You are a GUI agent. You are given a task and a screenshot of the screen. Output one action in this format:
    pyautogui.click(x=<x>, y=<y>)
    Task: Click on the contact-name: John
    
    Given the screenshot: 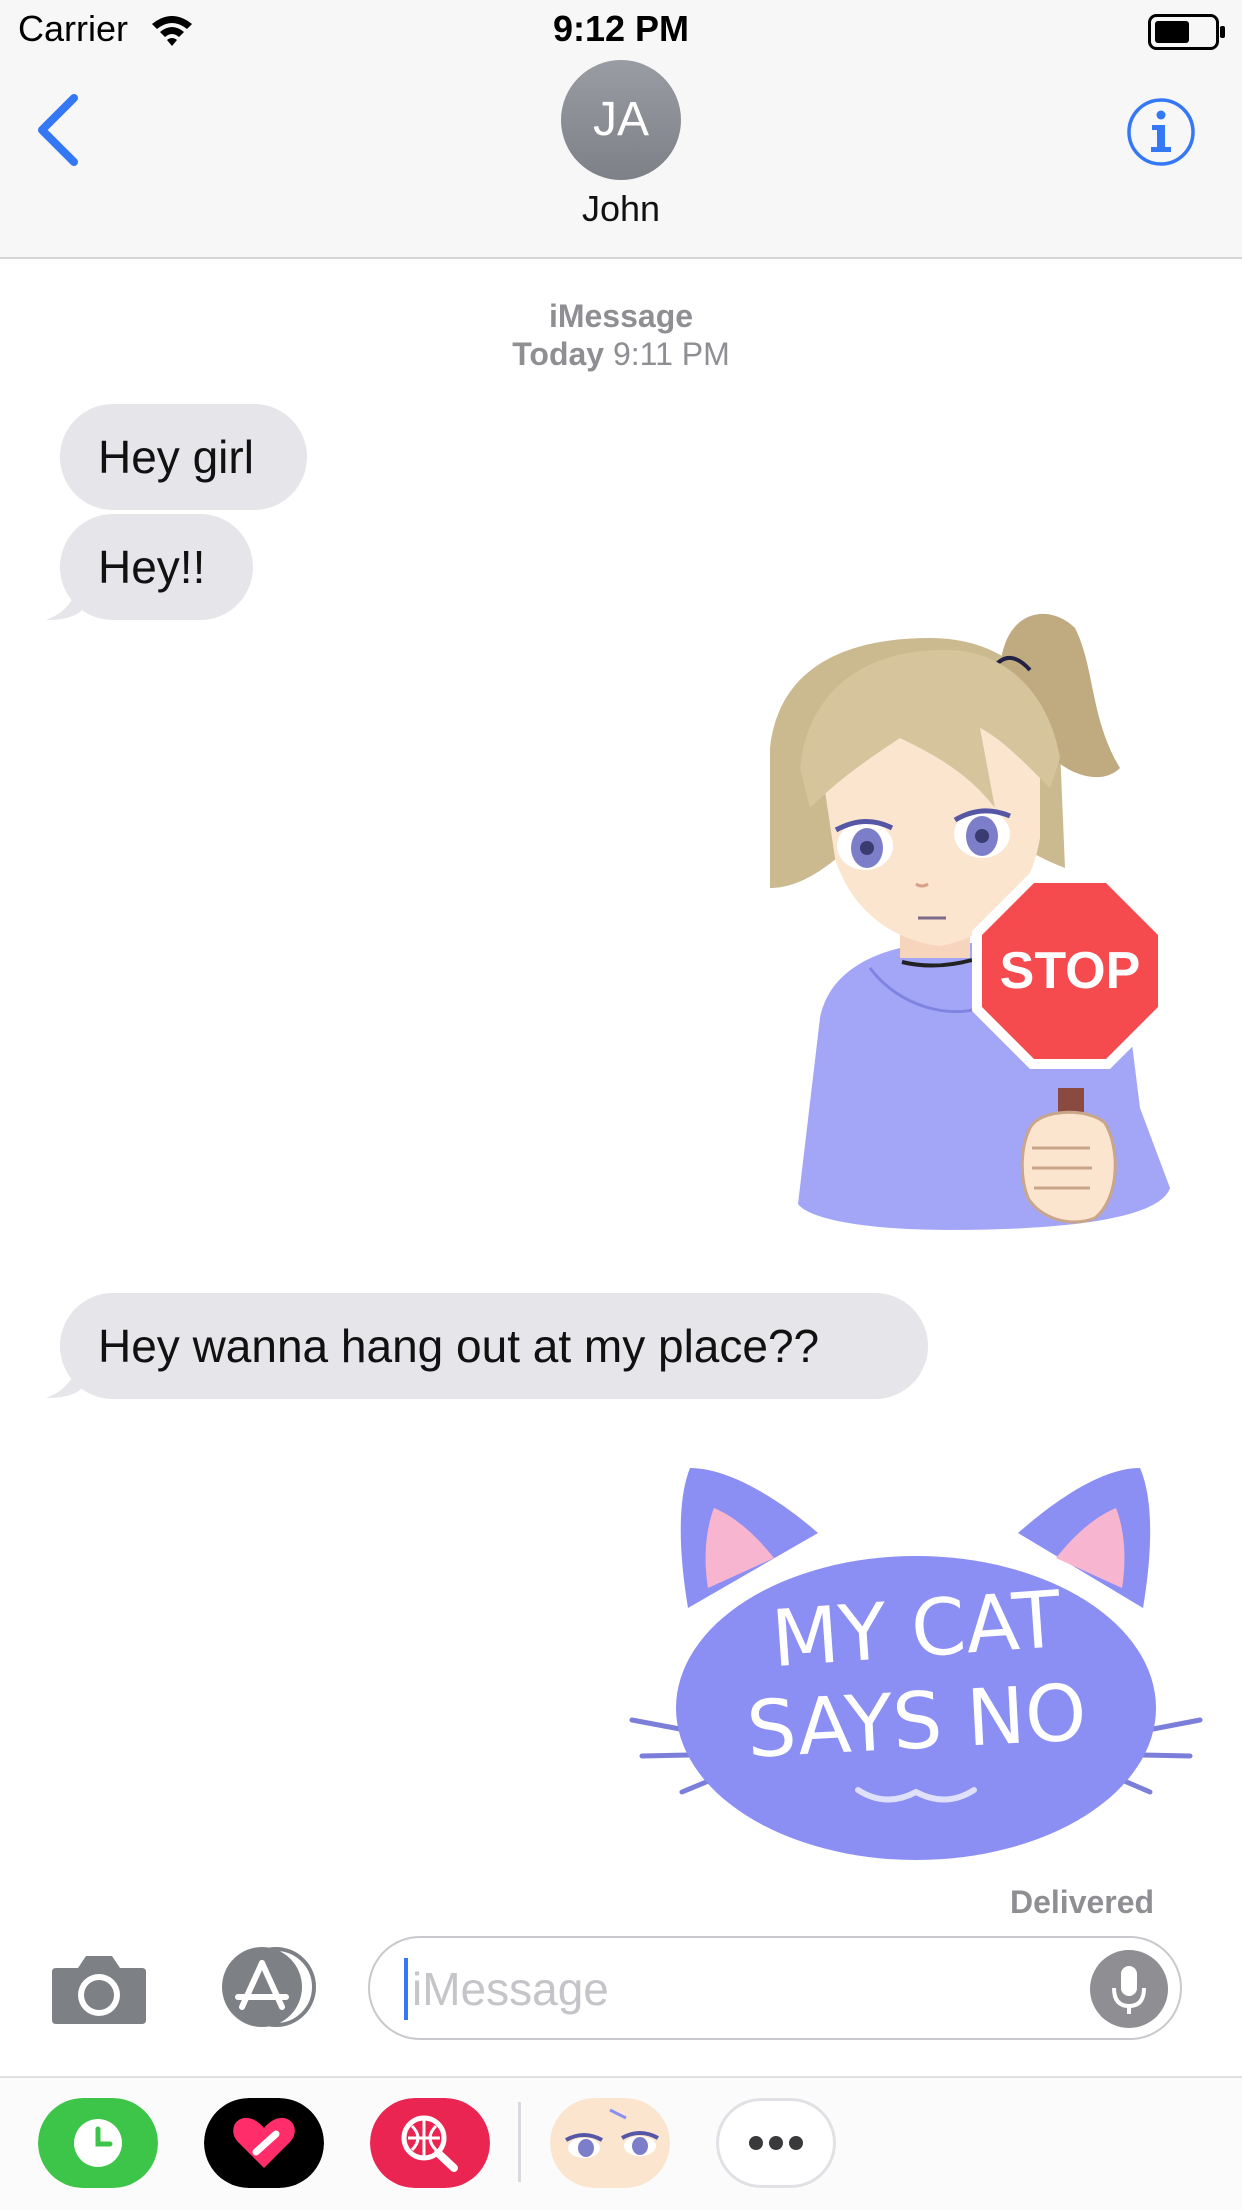 What is the action you would take?
    pyautogui.click(x=621, y=209)
    